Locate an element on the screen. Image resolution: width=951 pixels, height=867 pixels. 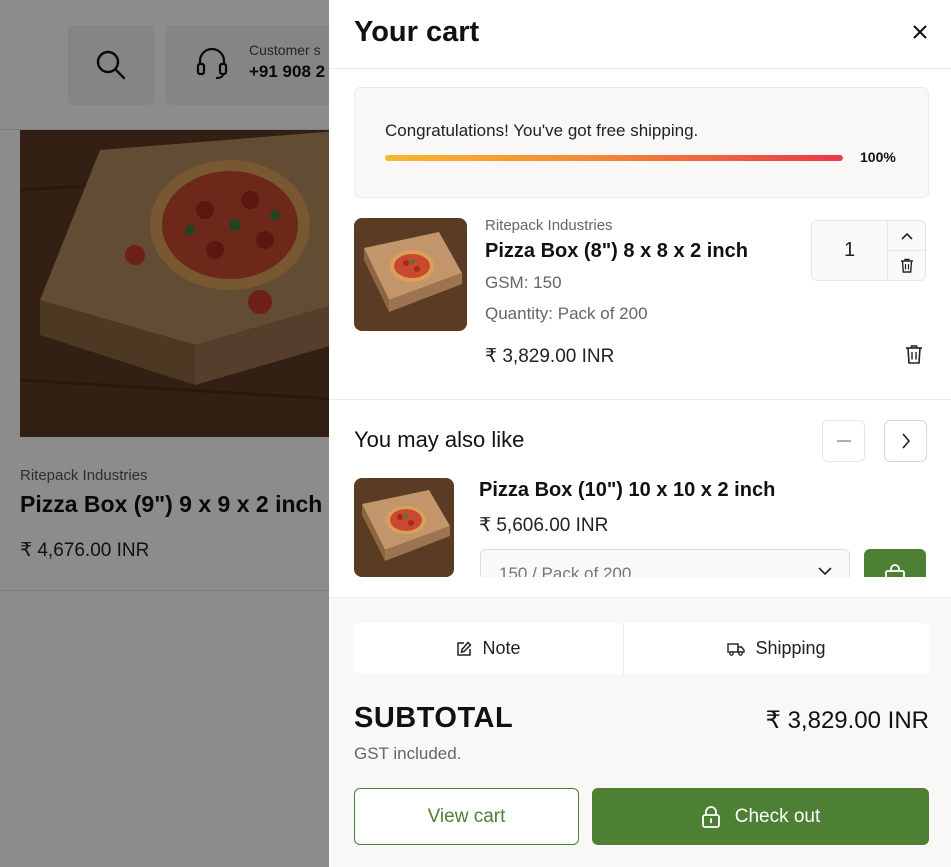
recommendations-next-button is located at coordinates (905, 441).